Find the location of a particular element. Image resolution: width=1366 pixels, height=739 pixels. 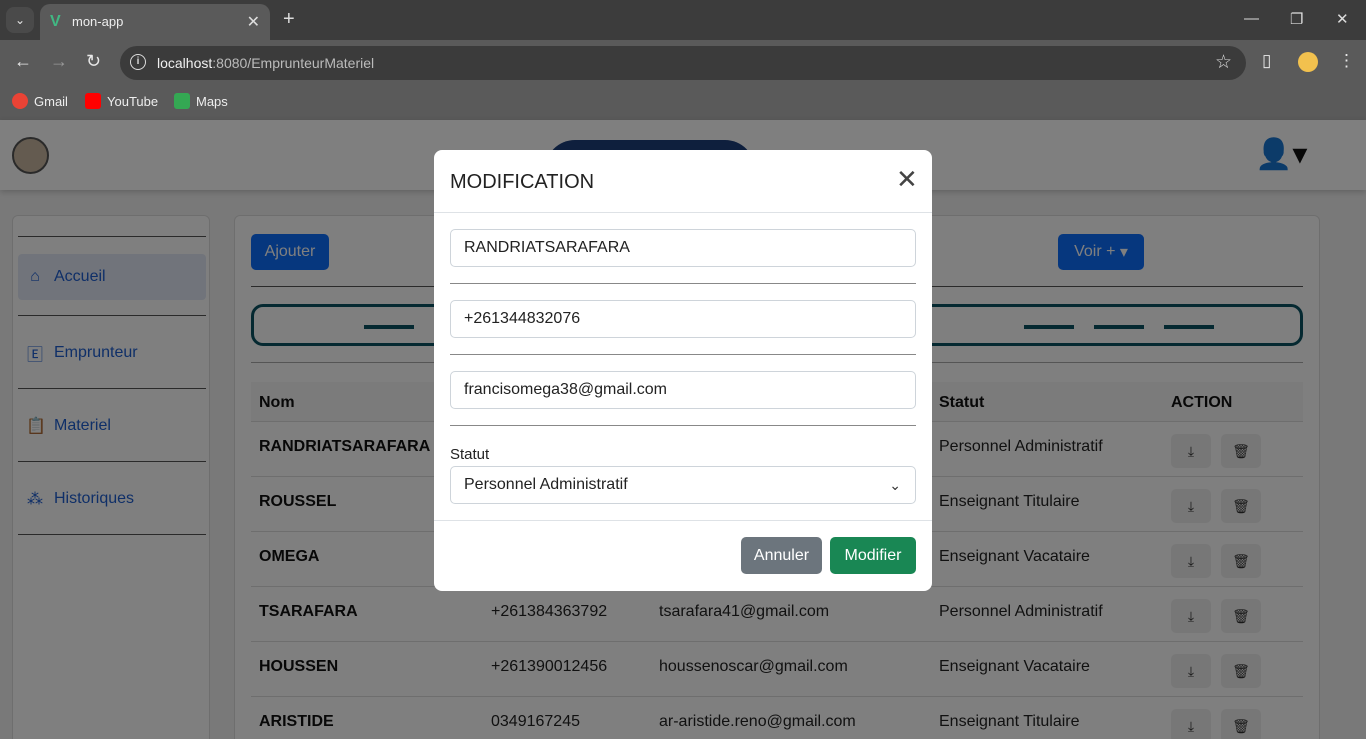

bookmark-gmail: Gmail is located at coordinates (40, 101).